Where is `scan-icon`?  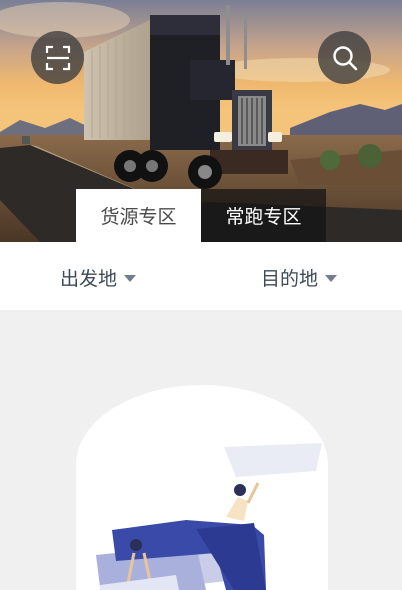
scan-icon is located at coordinates (57, 57).